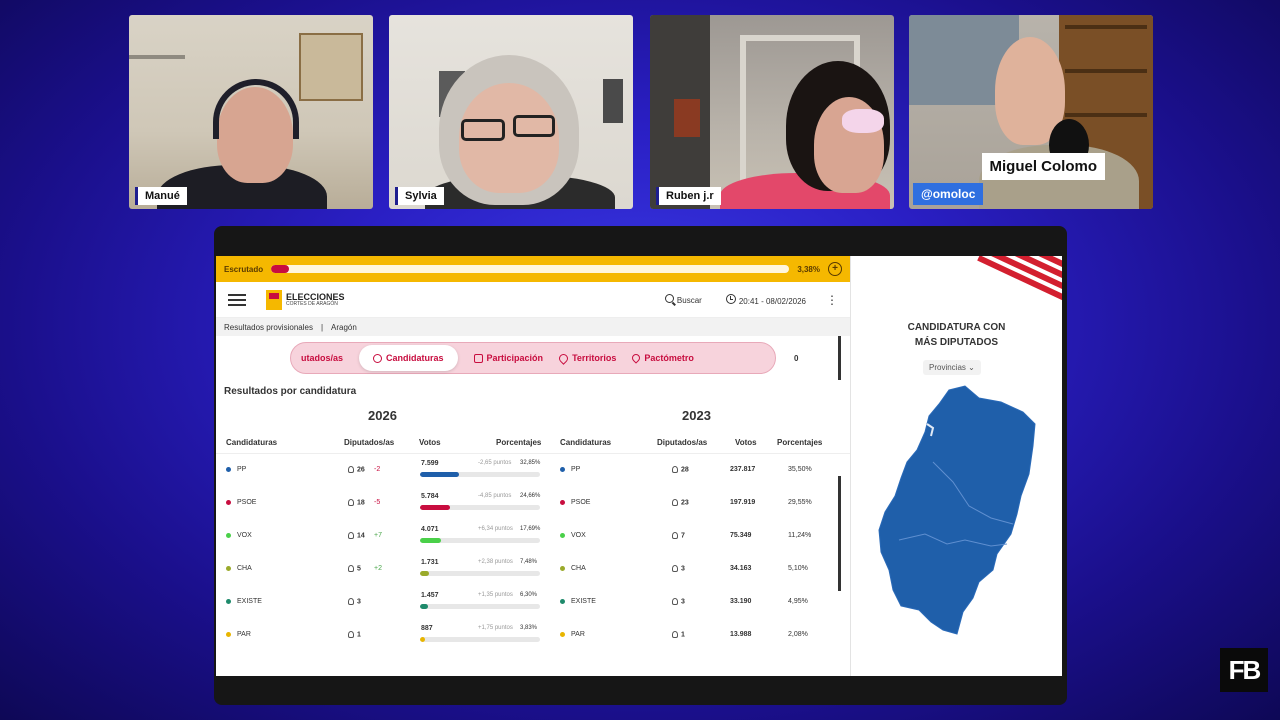 The image size is (1280, 720). What do you see at coordinates (572, 634) in the screenshot?
I see `party-name-prev: PAR` at bounding box center [572, 634].